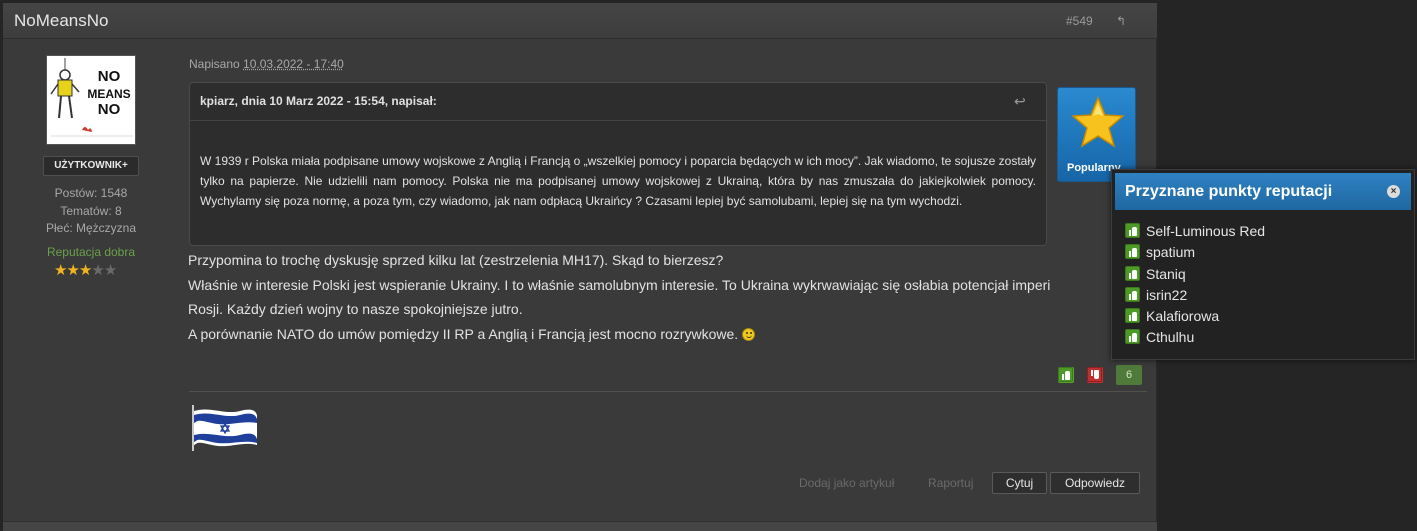 This screenshot has height=531, width=1417. Describe the element at coordinates (1195, 276) in the screenshot. I see `reputation-giver-item: Staniq` at that location.